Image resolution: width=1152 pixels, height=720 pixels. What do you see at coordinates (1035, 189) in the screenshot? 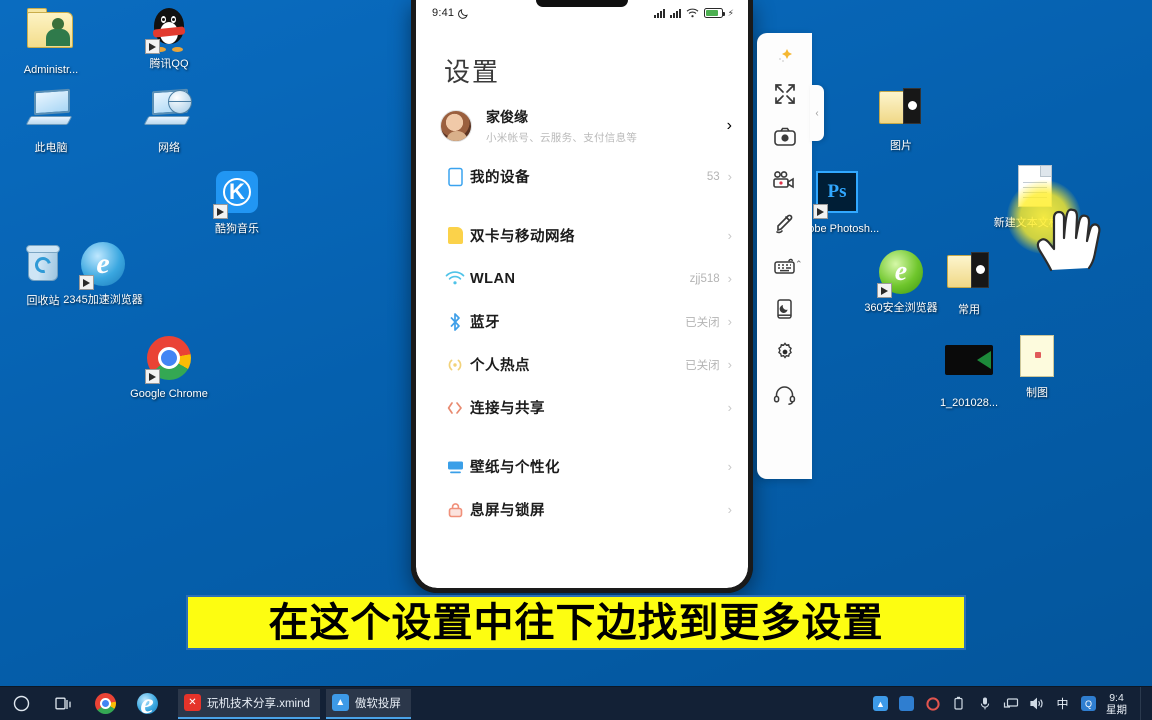
I see `text-document-icon` at bounding box center [1035, 189].